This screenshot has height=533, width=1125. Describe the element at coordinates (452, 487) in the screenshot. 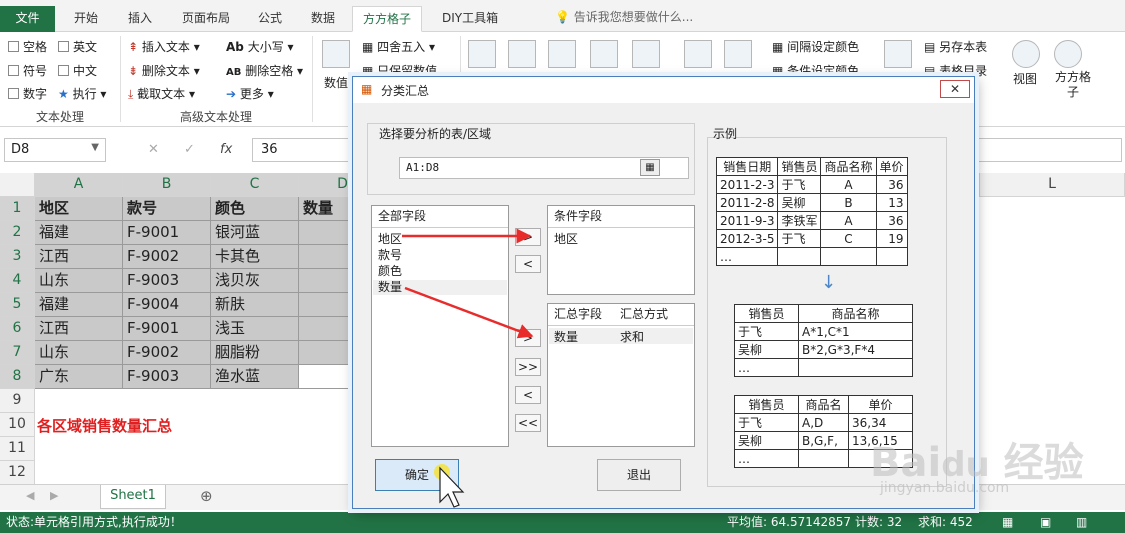

I see `mouse-cursor-icon` at that location.